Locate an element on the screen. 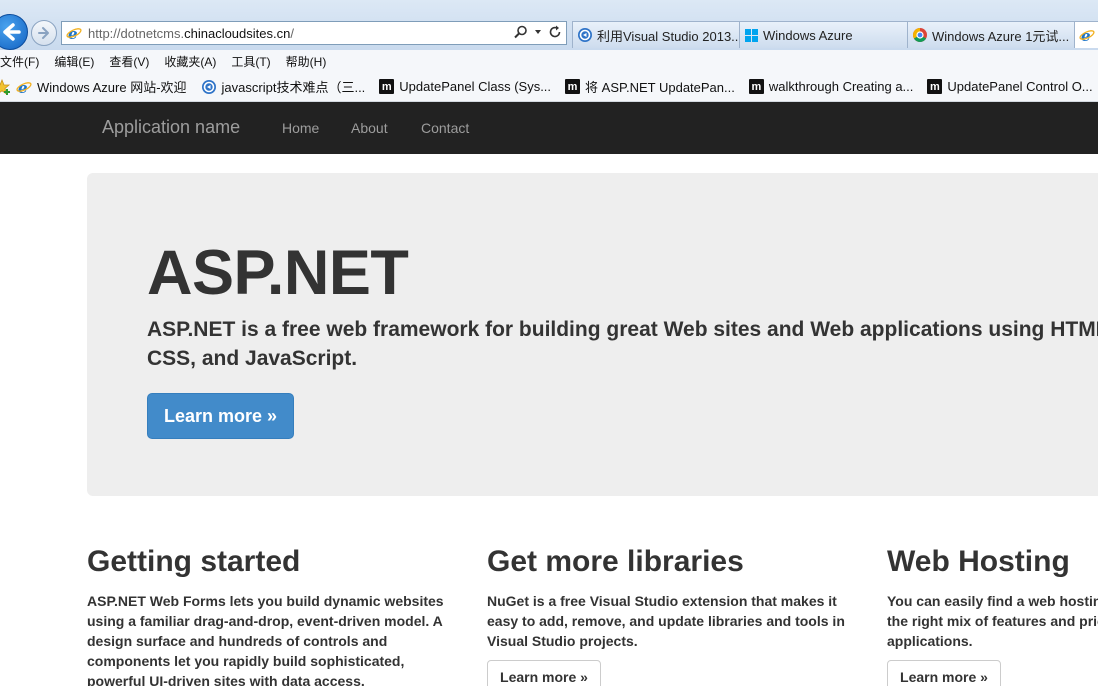 Image resolution: width=1098 pixels, height=686 pixels. libraries-learn-more-button: Learn more » is located at coordinates (544, 673).